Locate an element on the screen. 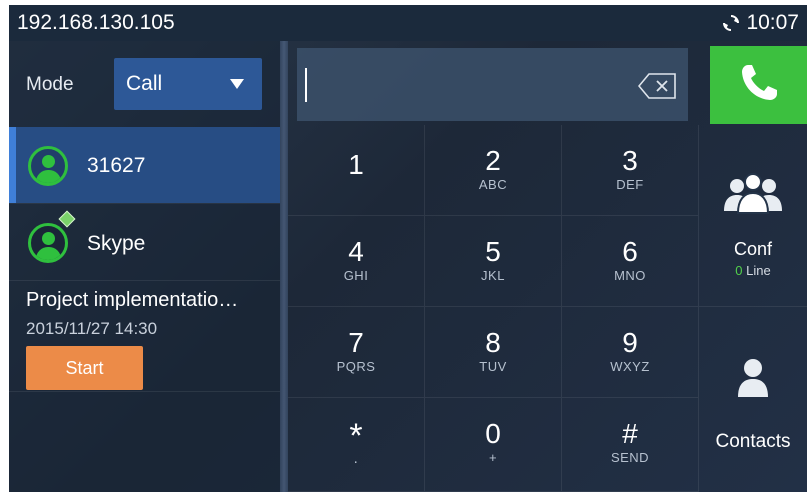 This screenshot has width=807, height=492. key-digit: 6 is located at coordinates (630, 251).